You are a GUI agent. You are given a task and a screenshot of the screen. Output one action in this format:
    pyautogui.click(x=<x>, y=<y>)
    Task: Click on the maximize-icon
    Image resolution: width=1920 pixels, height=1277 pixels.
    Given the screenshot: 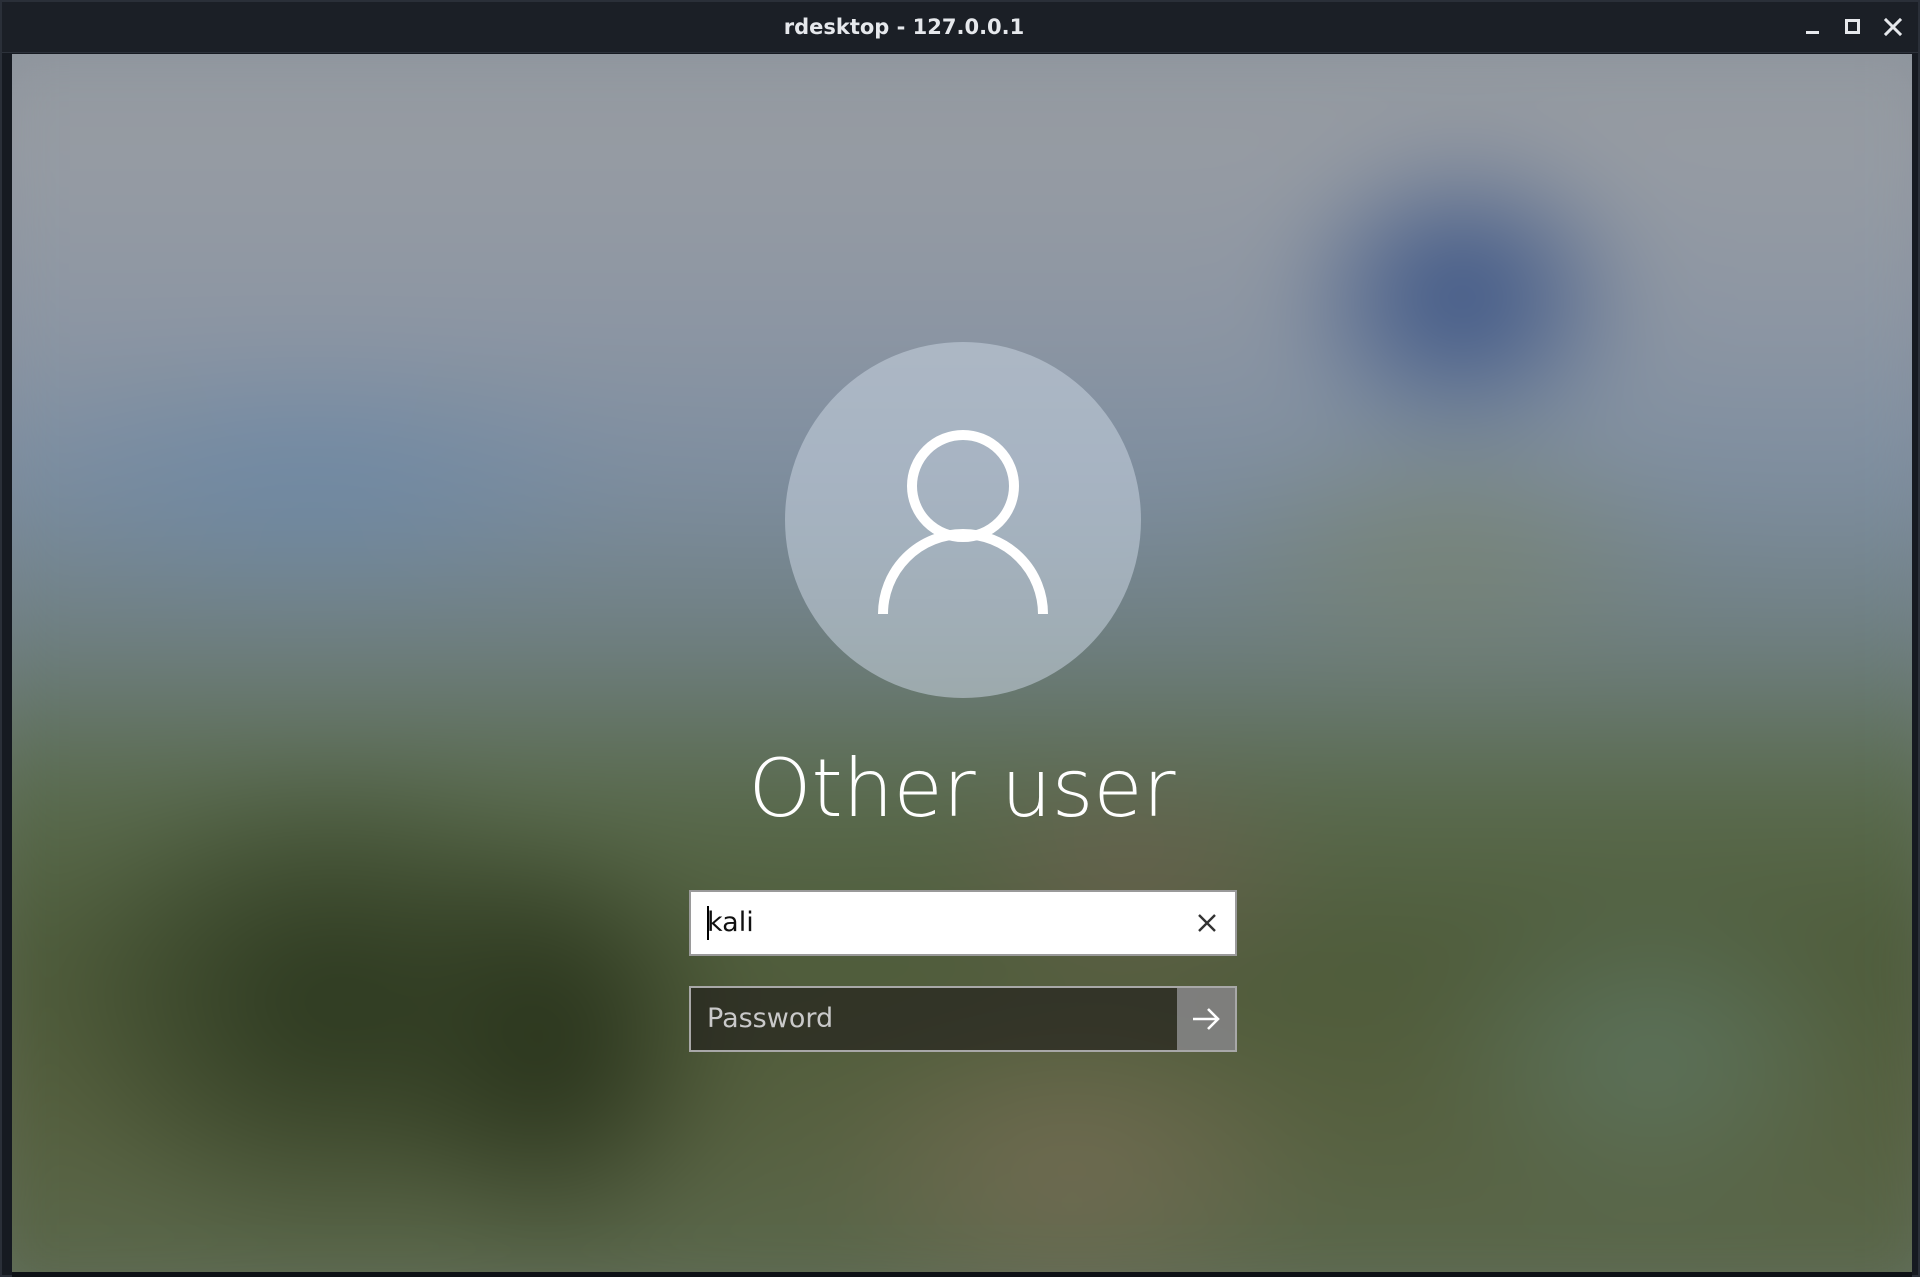 What is the action you would take?
    pyautogui.click(x=1852, y=26)
    